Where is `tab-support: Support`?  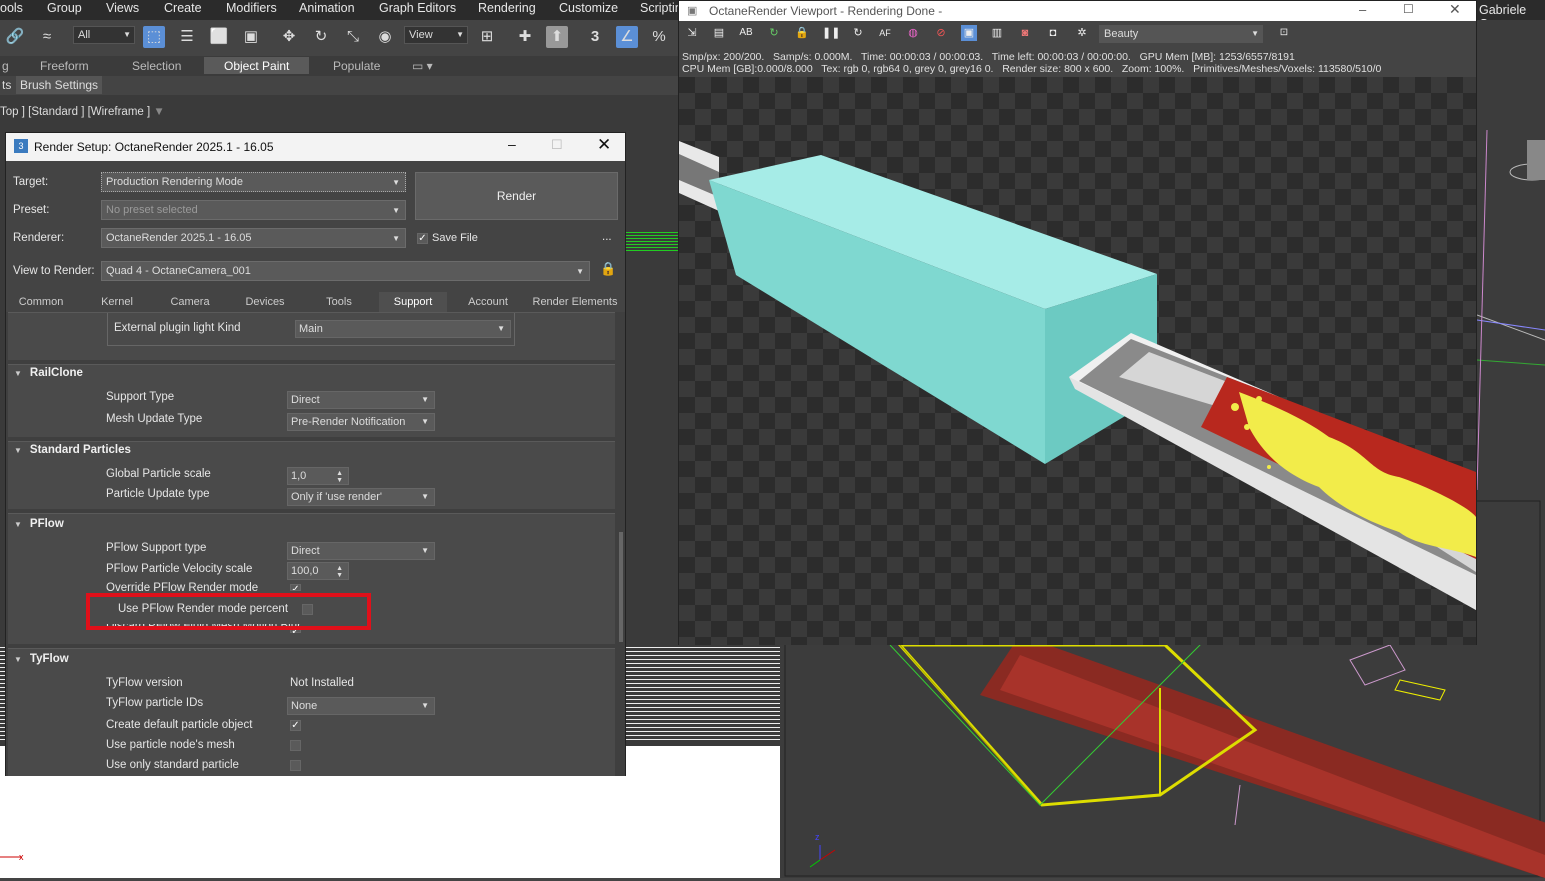 tab-support: Support is located at coordinates (413, 302).